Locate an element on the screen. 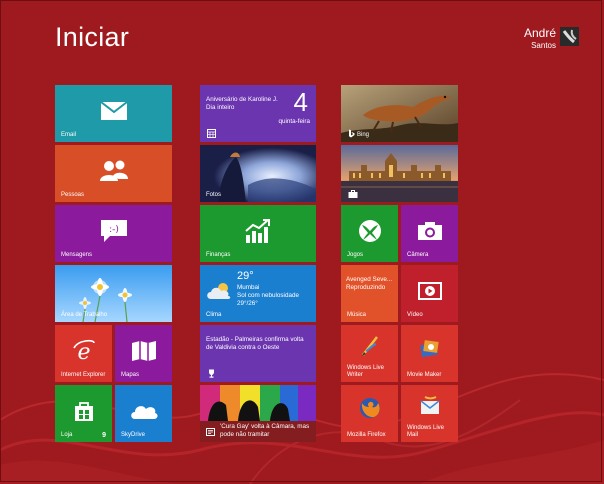 The height and width of the screenshot is (484, 604). ie-icon: e is located at coordinates (83, 351).